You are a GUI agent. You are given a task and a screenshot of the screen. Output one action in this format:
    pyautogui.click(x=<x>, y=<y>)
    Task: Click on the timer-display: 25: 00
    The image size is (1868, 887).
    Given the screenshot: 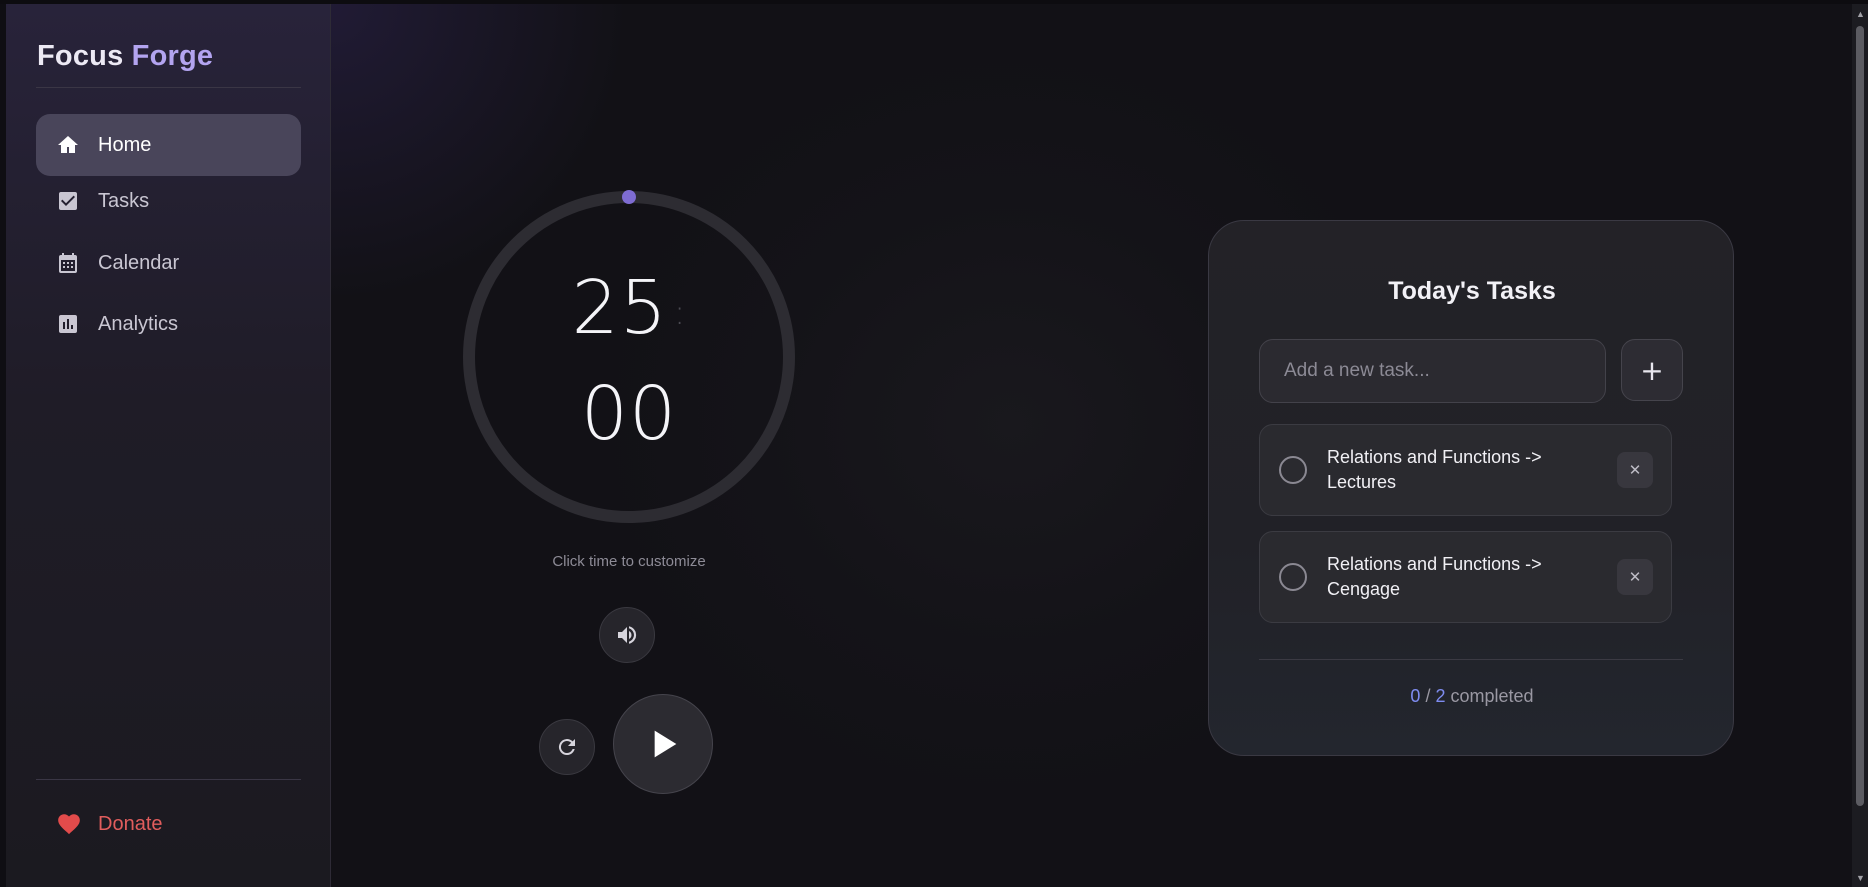 What is the action you would take?
    pyautogui.click(x=629, y=357)
    